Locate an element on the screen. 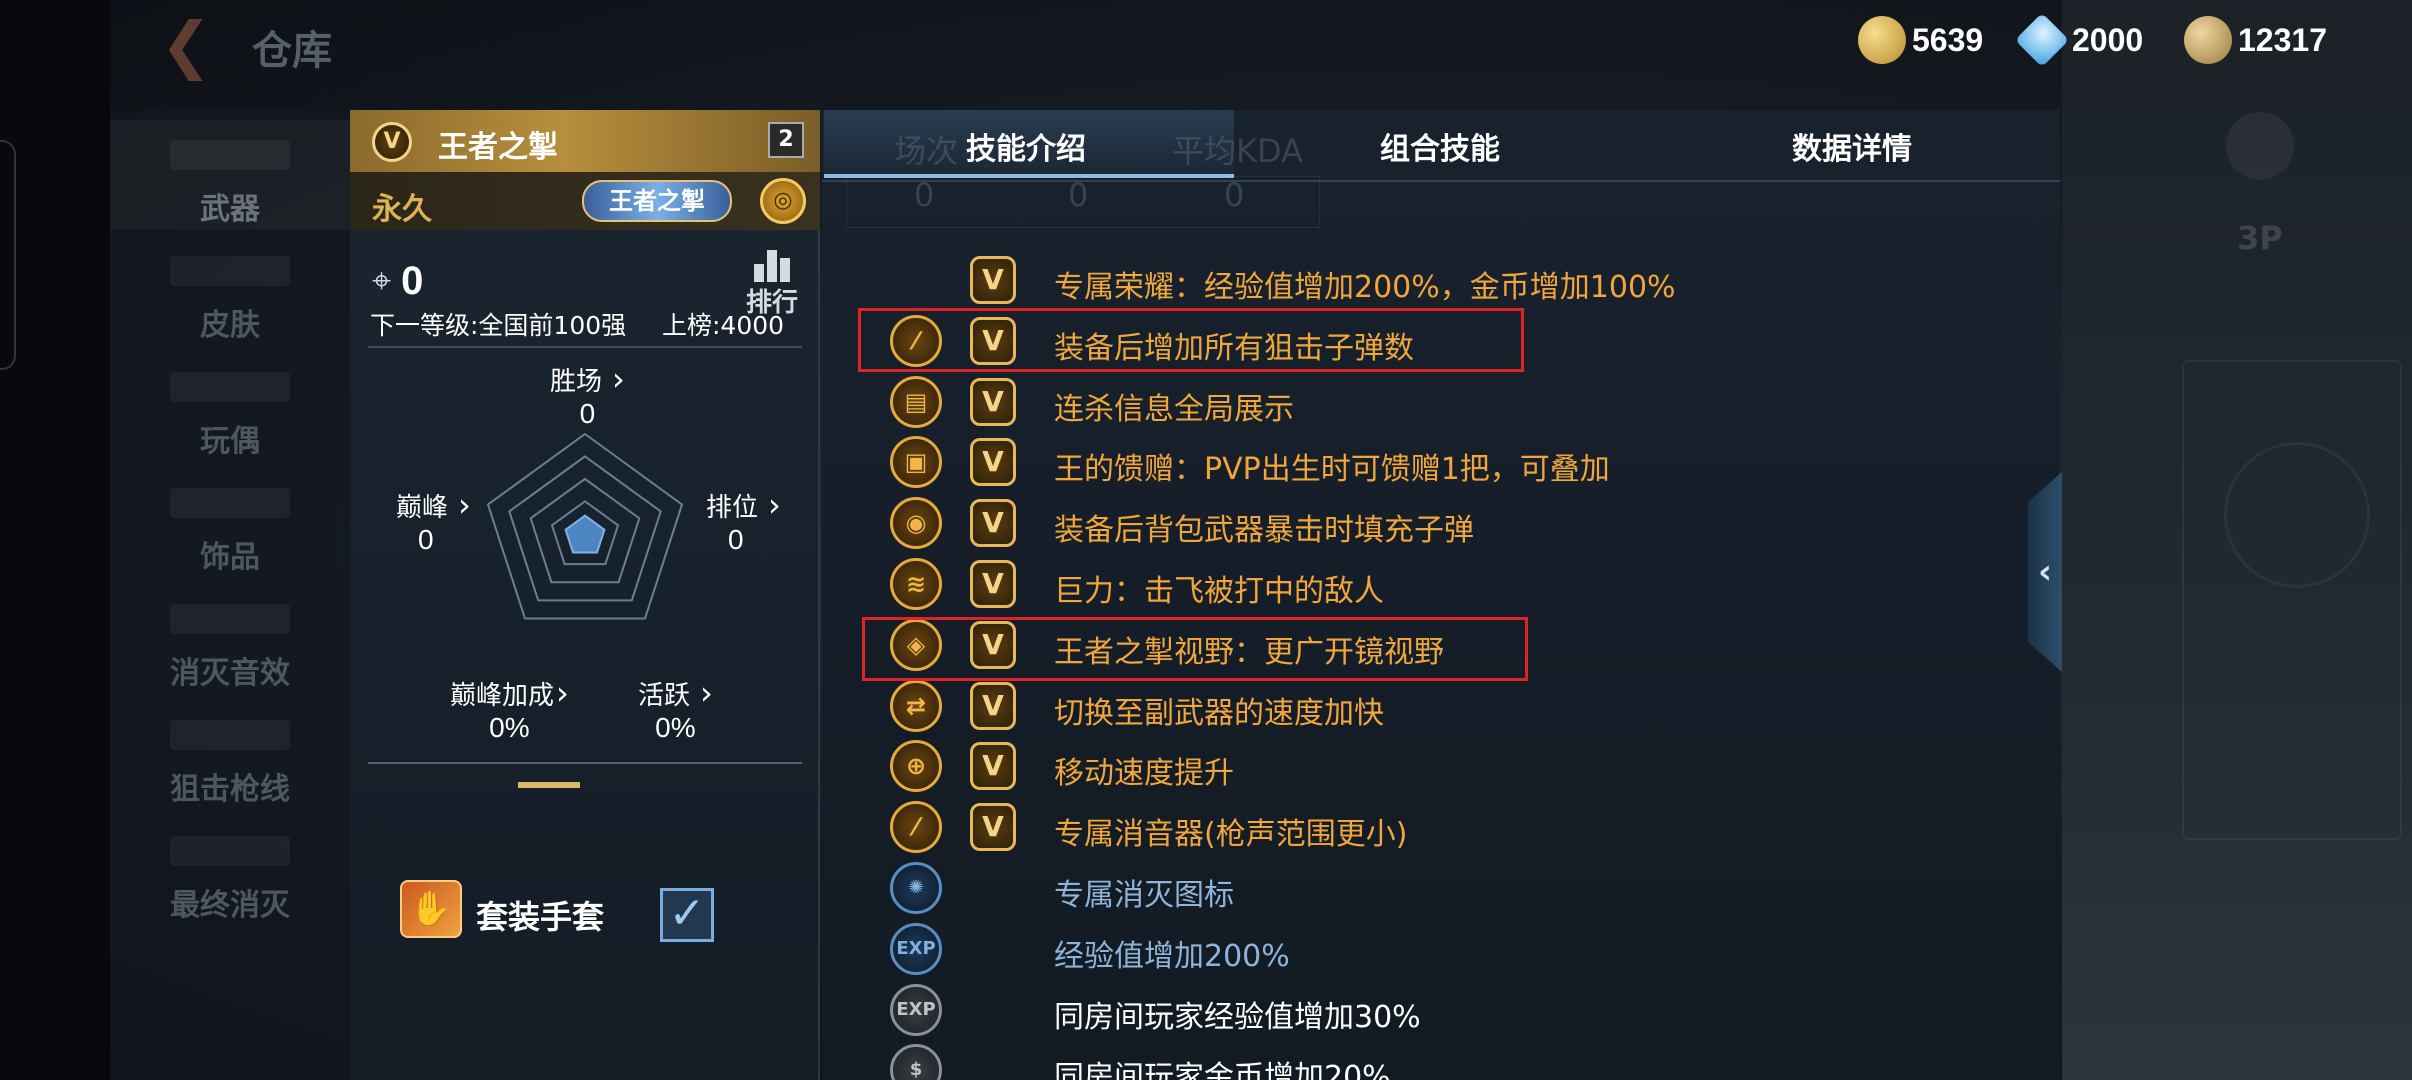 This screenshot has width=2412, height=1080. skill-text: 同房间玩家金币增加20% is located at coordinates (1222, 1070).